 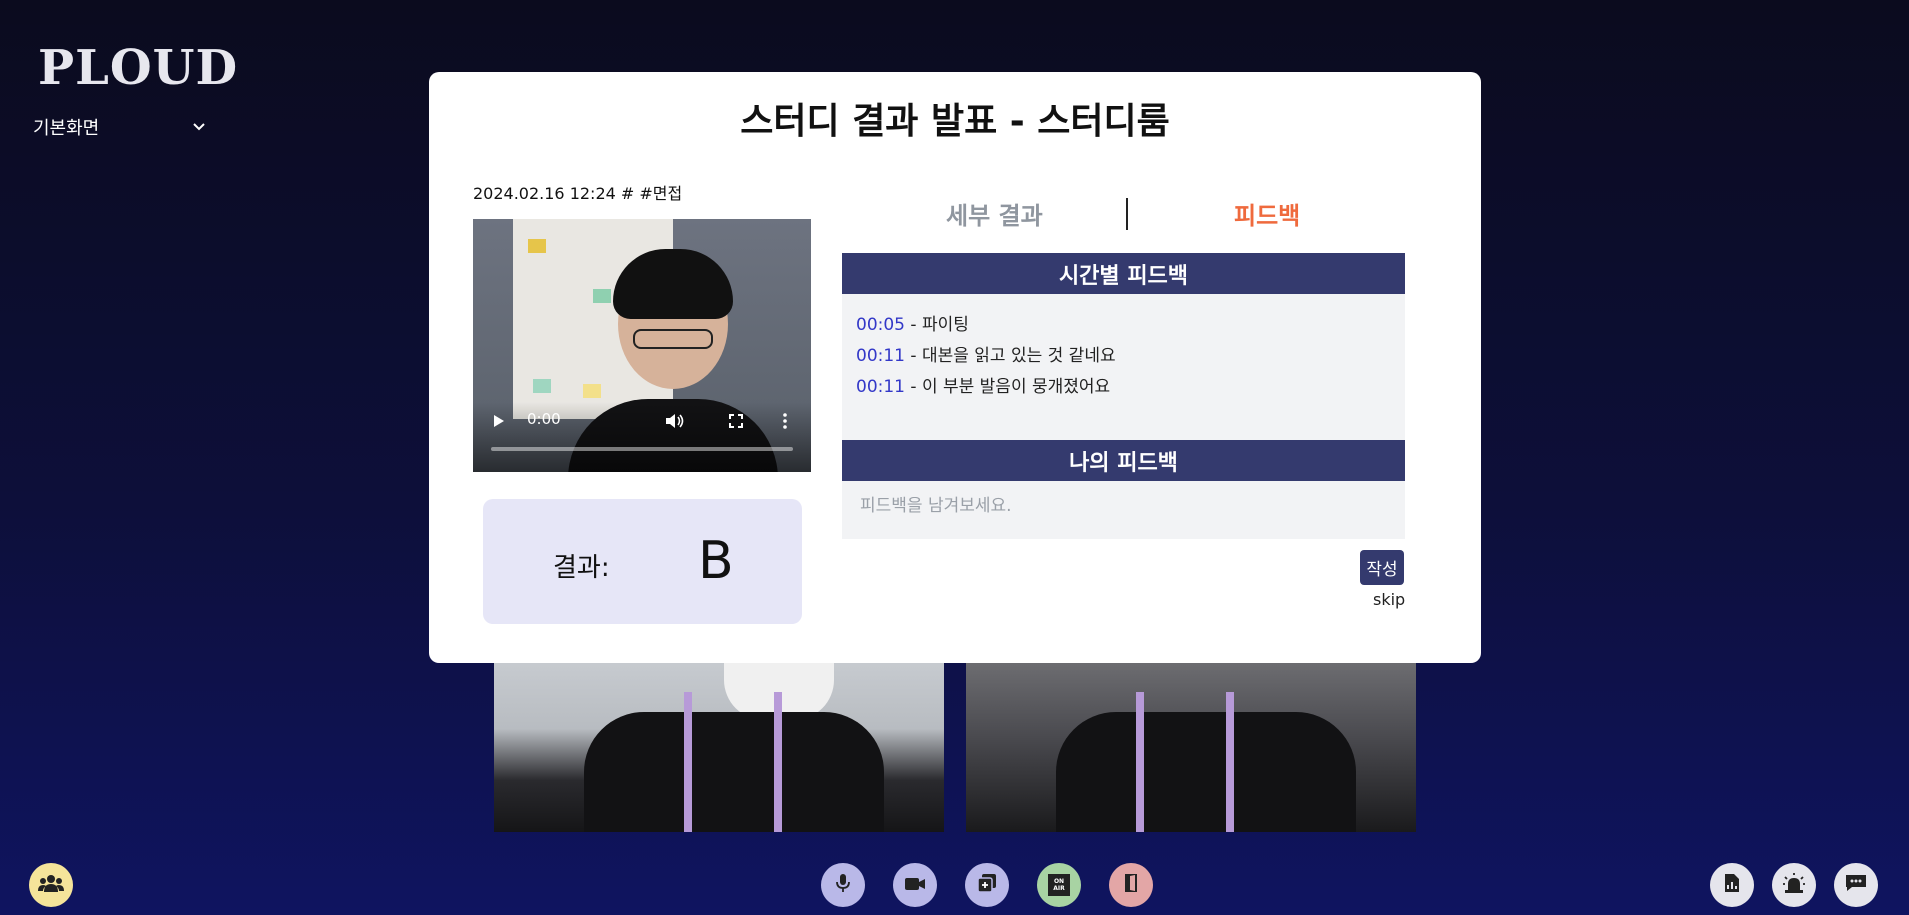 What do you see at coordinates (1123, 216) in the screenshot?
I see `result-tabs: 세부 결과 피드백` at bounding box center [1123, 216].